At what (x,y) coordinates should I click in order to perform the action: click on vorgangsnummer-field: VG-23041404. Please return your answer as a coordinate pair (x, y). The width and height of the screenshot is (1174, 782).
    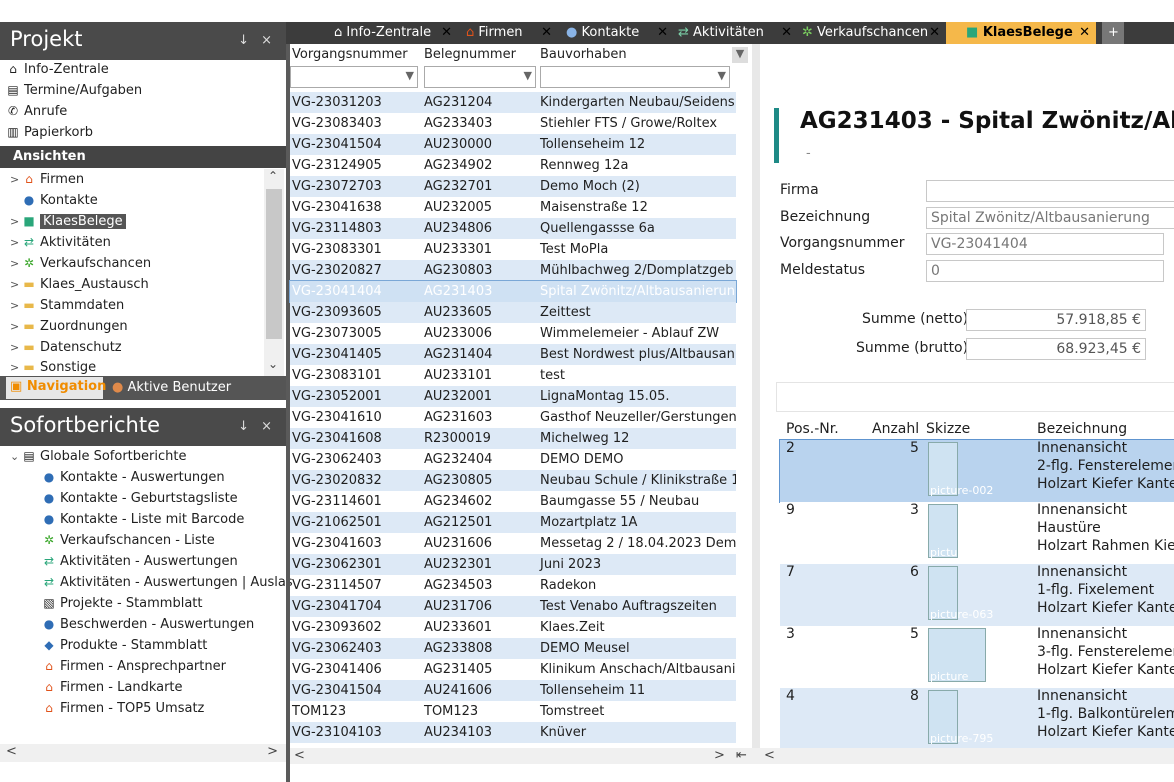
    Looking at the image, I should click on (1045, 244).